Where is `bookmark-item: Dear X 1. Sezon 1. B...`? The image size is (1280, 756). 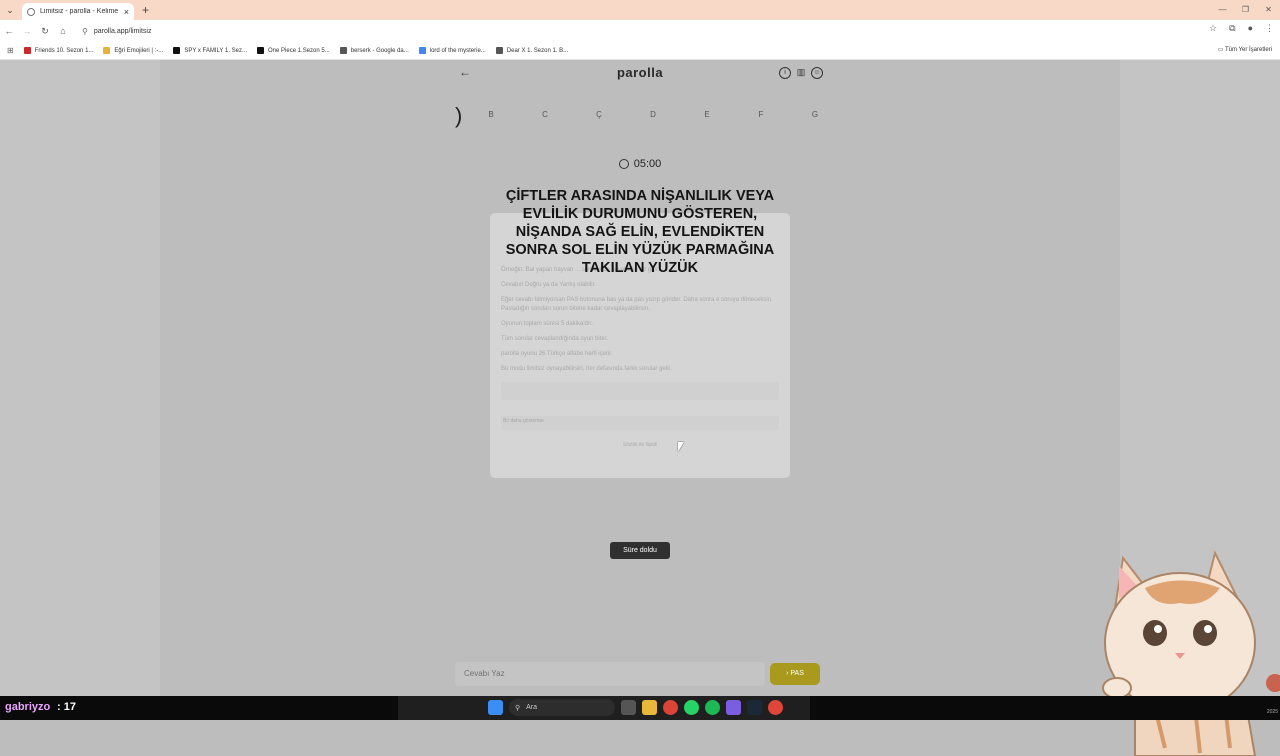
bookmark-item: Dear X 1. Sezon 1. B... is located at coordinates (531, 50).